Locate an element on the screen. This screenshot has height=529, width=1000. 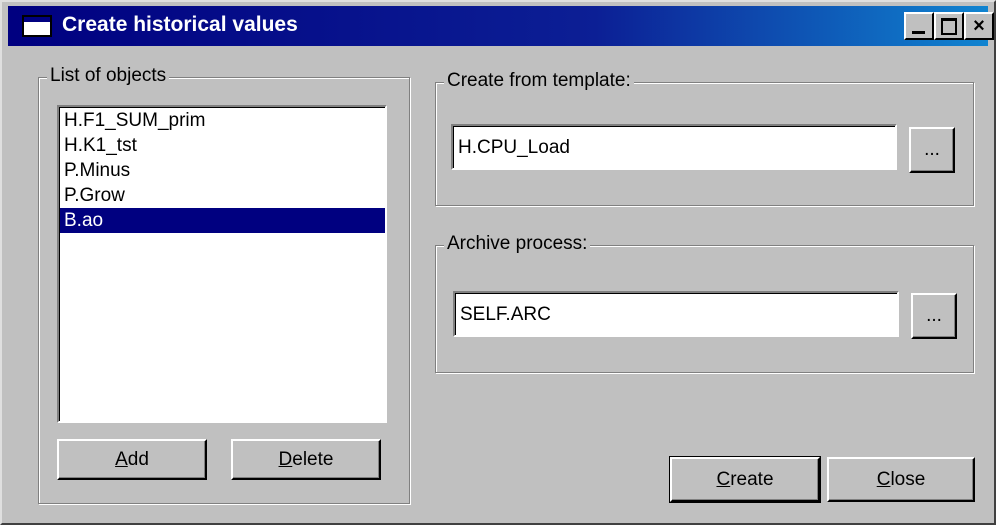
minimize-button is located at coordinates (919, 26).